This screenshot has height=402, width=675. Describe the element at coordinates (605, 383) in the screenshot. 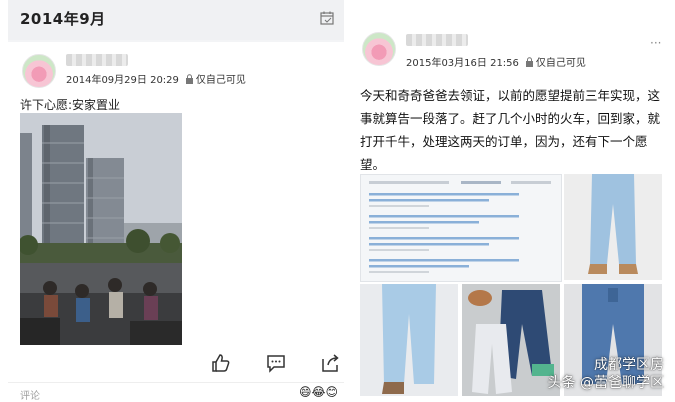

I see `watermark-line2: 头条 @蕾爸聊学区` at that location.